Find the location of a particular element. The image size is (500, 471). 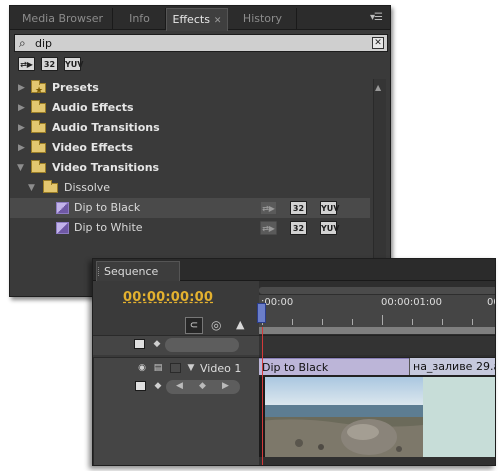

yuv-filter-button: YUV is located at coordinates (73, 64).